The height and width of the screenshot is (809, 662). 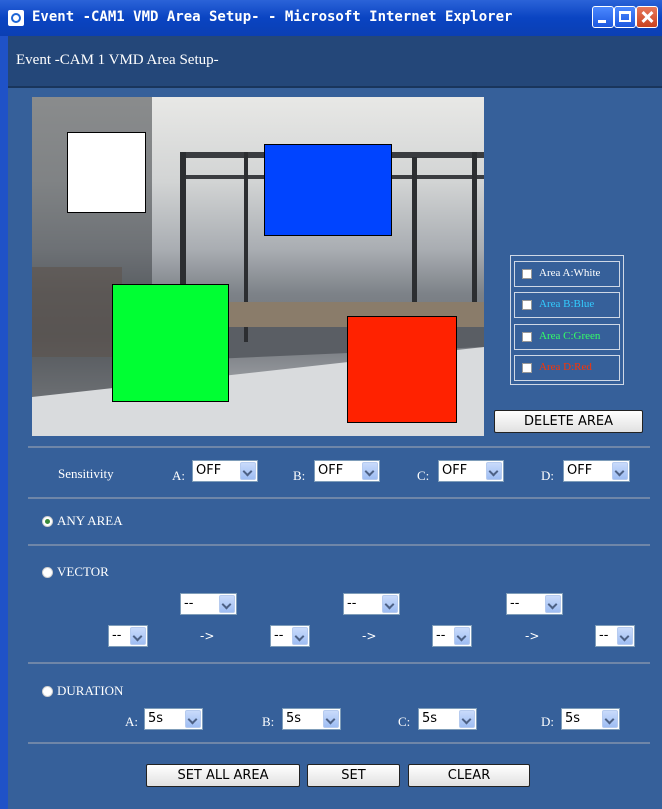 I want to click on sensitivity-b-value: OFF, so click(x=331, y=470).